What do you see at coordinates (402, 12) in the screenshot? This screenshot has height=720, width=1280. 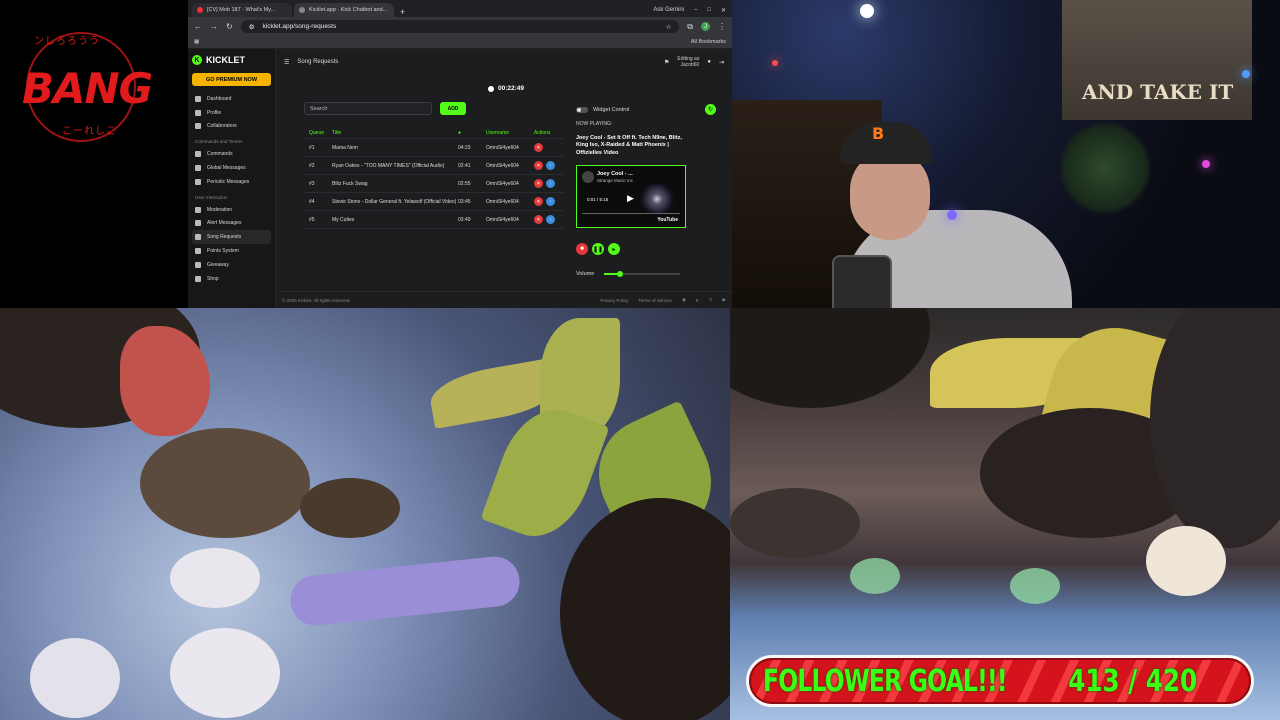 I see `new-tab-button: +` at bounding box center [402, 12].